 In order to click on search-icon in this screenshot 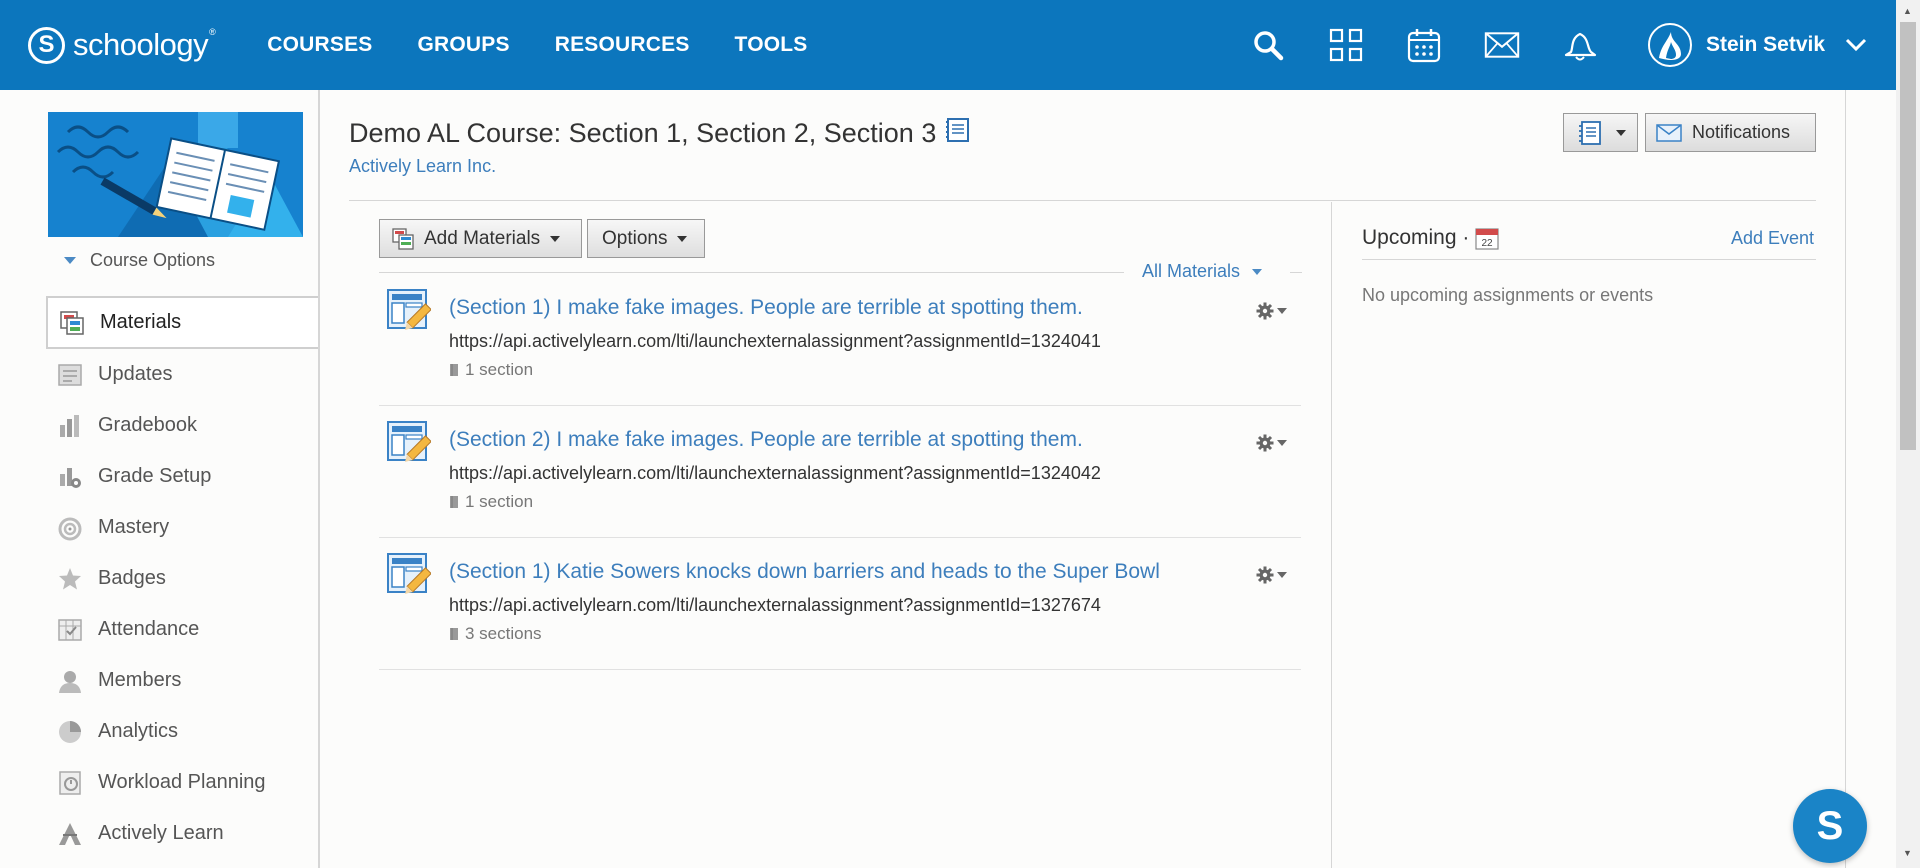, I will do `click(1268, 45)`.